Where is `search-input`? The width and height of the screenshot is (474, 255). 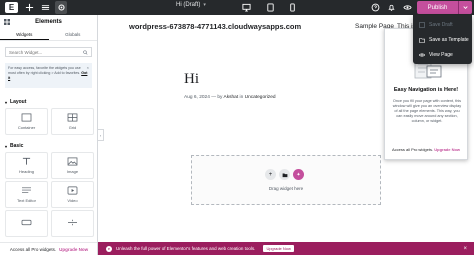 search-input is located at coordinates (46, 52).